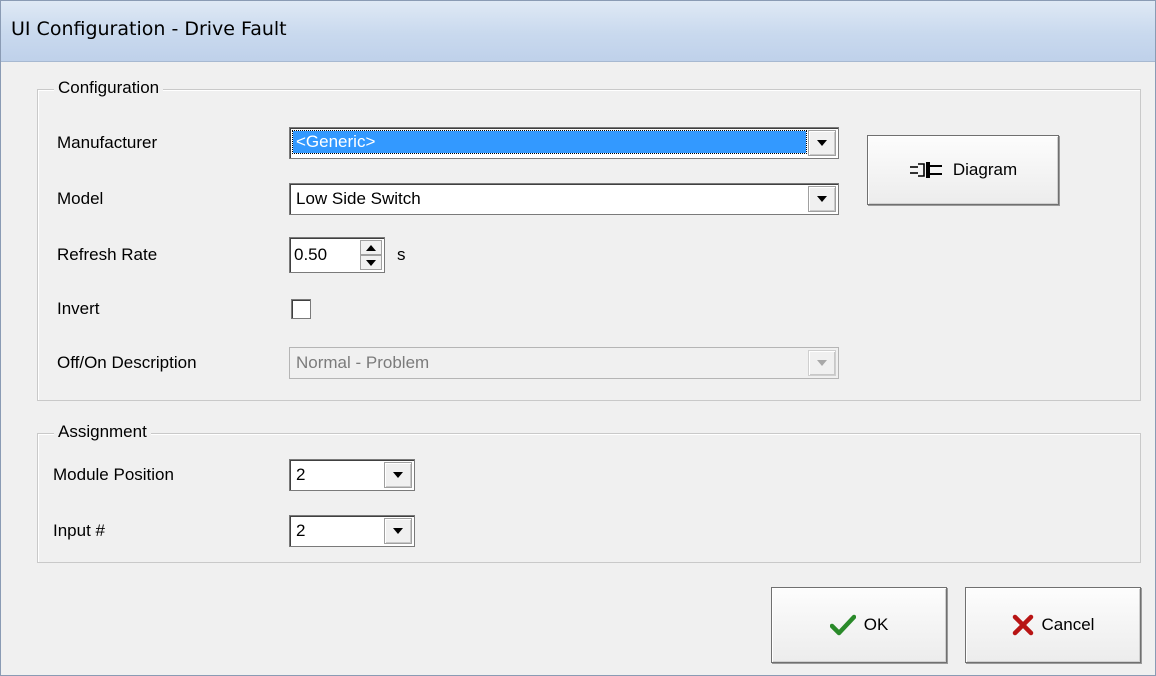 This screenshot has height=676, width=1156. Describe the element at coordinates (301, 474) in the screenshot. I see `module-position-value: 2` at that location.